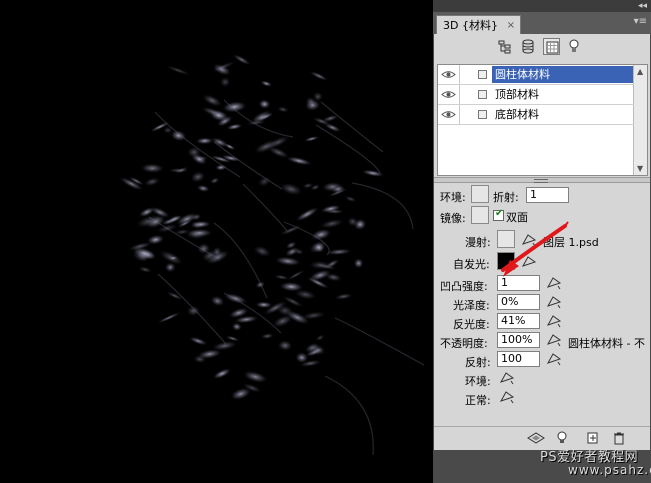  I want to click on scene-icon, so click(505, 46).